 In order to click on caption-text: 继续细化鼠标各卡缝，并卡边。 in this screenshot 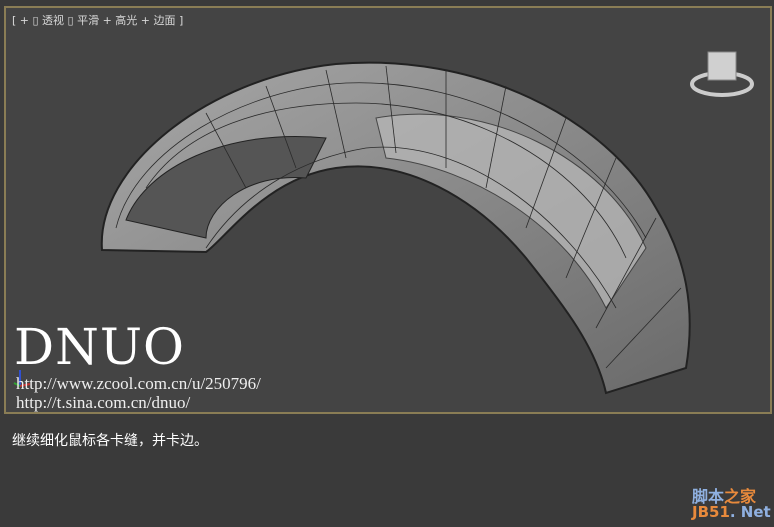, I will do `click(110, 441)`.